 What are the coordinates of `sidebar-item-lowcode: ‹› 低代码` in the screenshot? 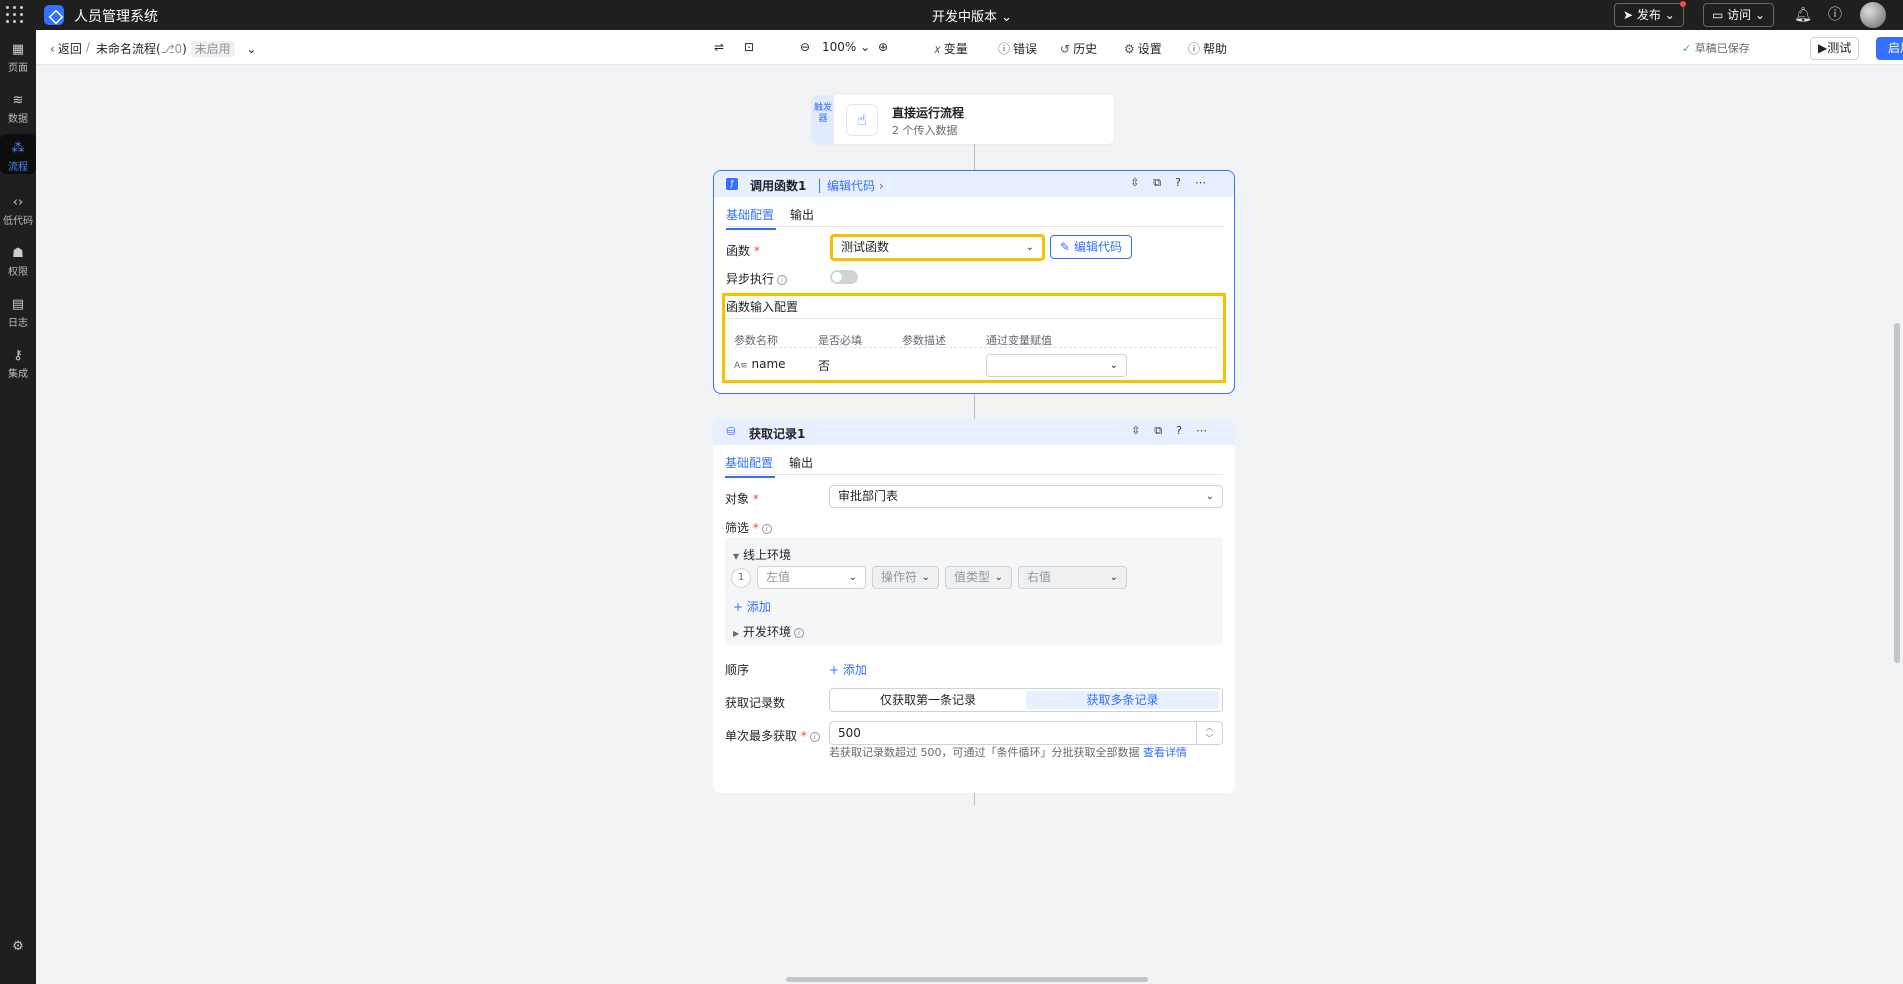 It's located at (18, 211).